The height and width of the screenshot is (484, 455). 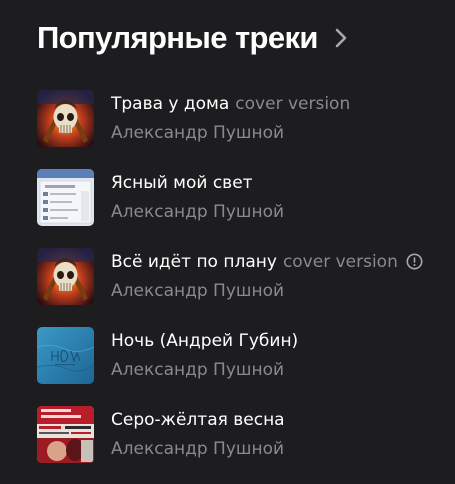 I want to click on track-title-line: Ясный мой свет, so click(x=197, y=183).